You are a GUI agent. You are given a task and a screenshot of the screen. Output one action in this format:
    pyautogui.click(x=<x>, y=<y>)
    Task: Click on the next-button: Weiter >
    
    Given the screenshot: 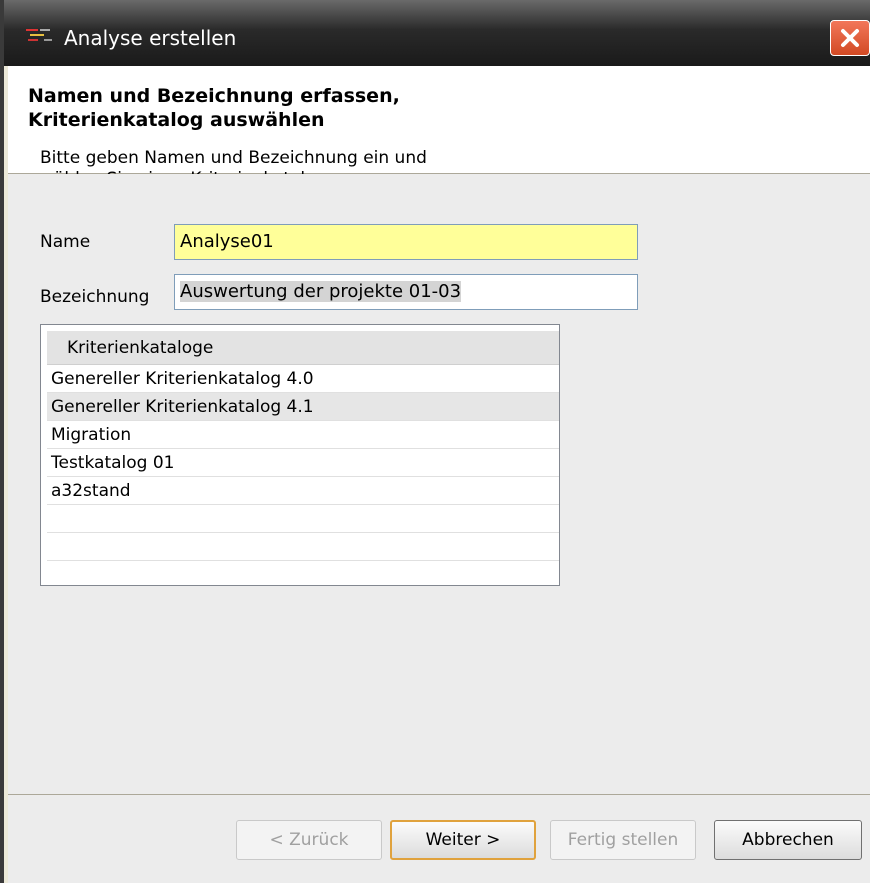 What is the action you would take?
    pyautogui.click(x=463, y=840)
    